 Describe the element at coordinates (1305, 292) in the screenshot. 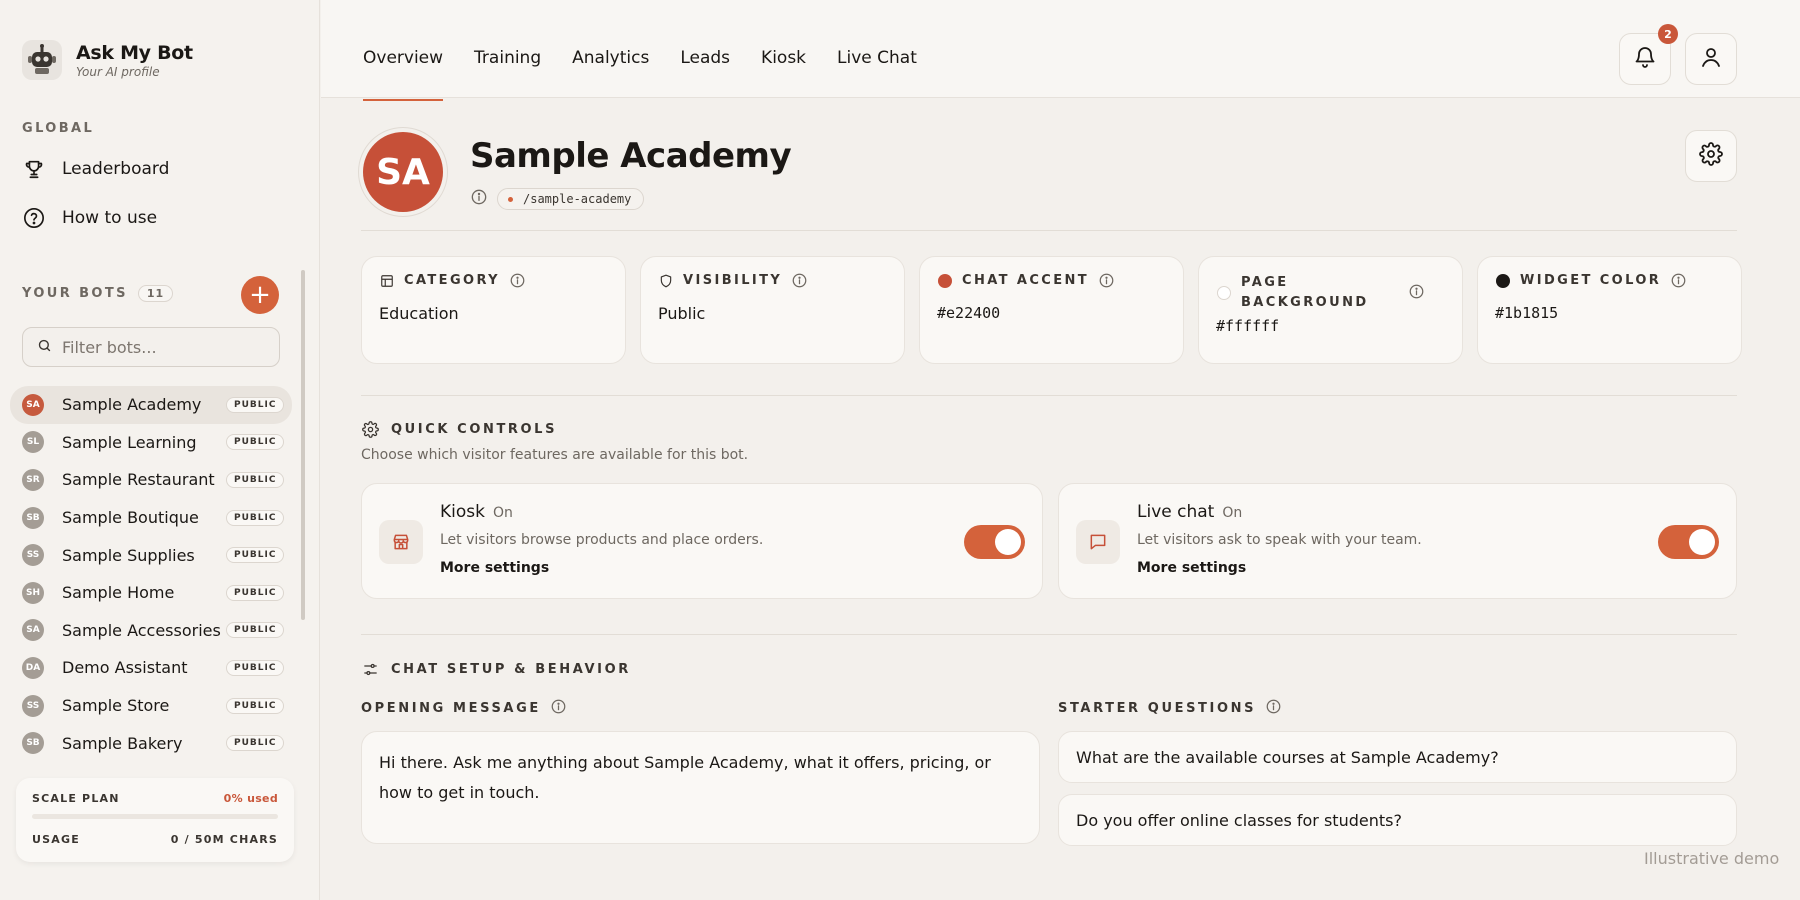

I see `page-background-label: PAGE BACKGROUND` at that location.